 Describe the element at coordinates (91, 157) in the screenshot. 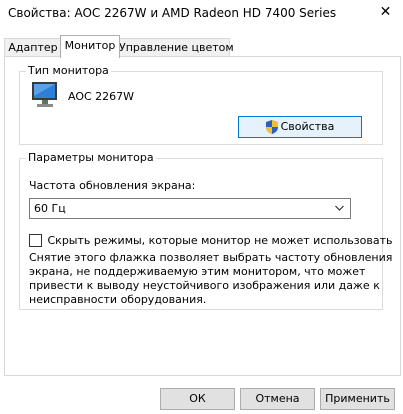

I see `group-title: Параметры монитора` at that location.